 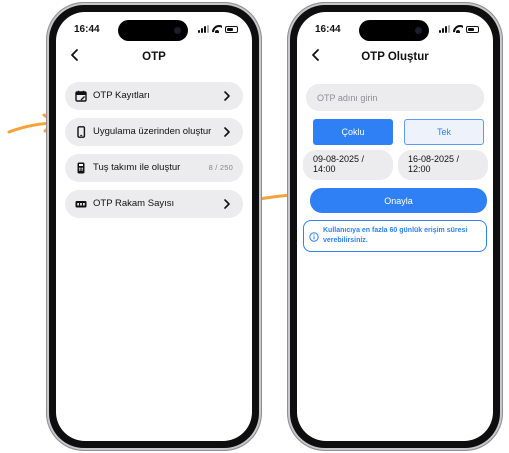 What do you see at coordinates (434, 159) in the screenshot?
I see `end-date-value: 16-08-2025 /` at bounding box center [434, 159].